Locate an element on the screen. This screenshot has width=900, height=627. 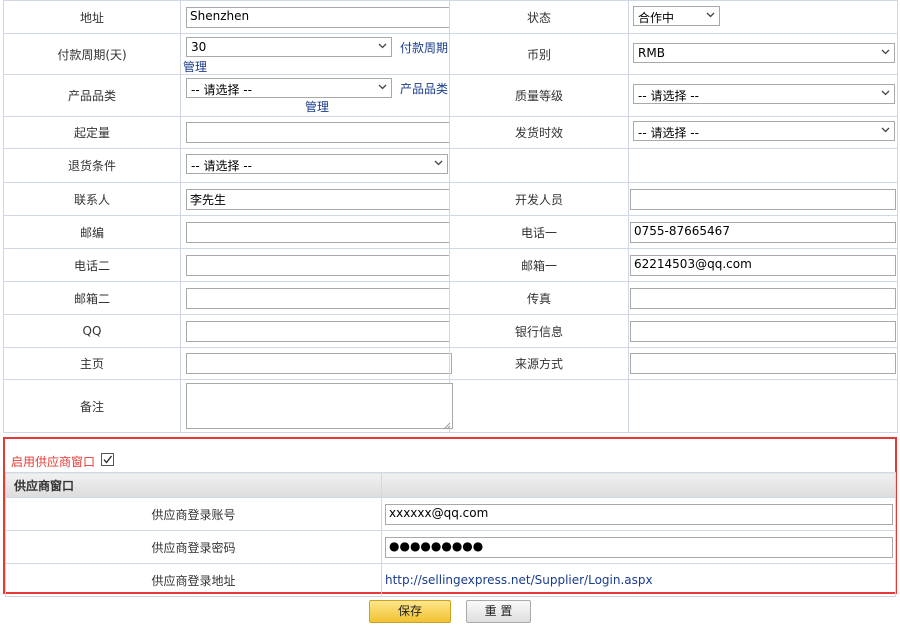
contact-input: 李先生 is located at coordinates (318, 199).